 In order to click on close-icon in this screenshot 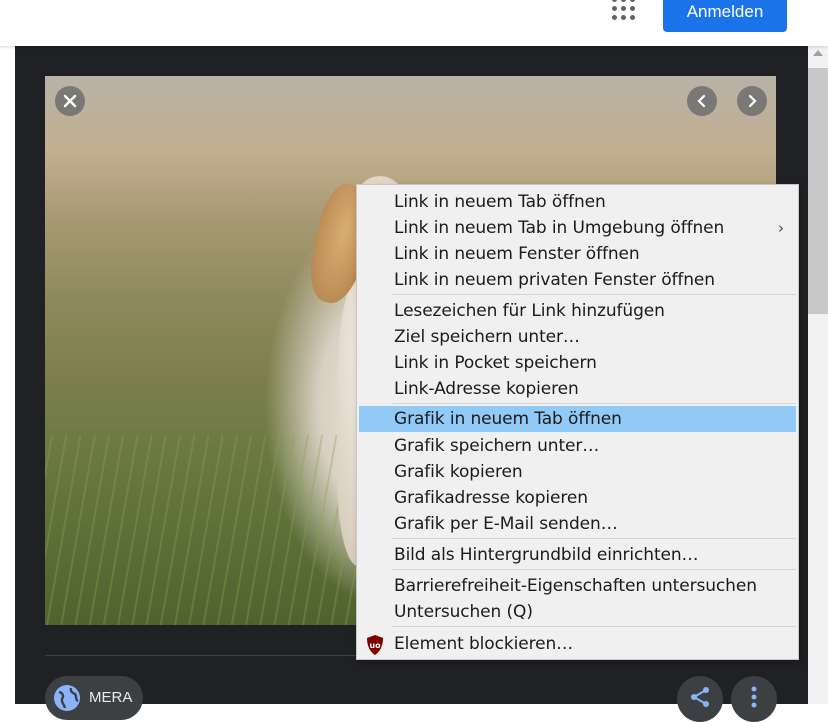, I will do `click(70, 101)`.